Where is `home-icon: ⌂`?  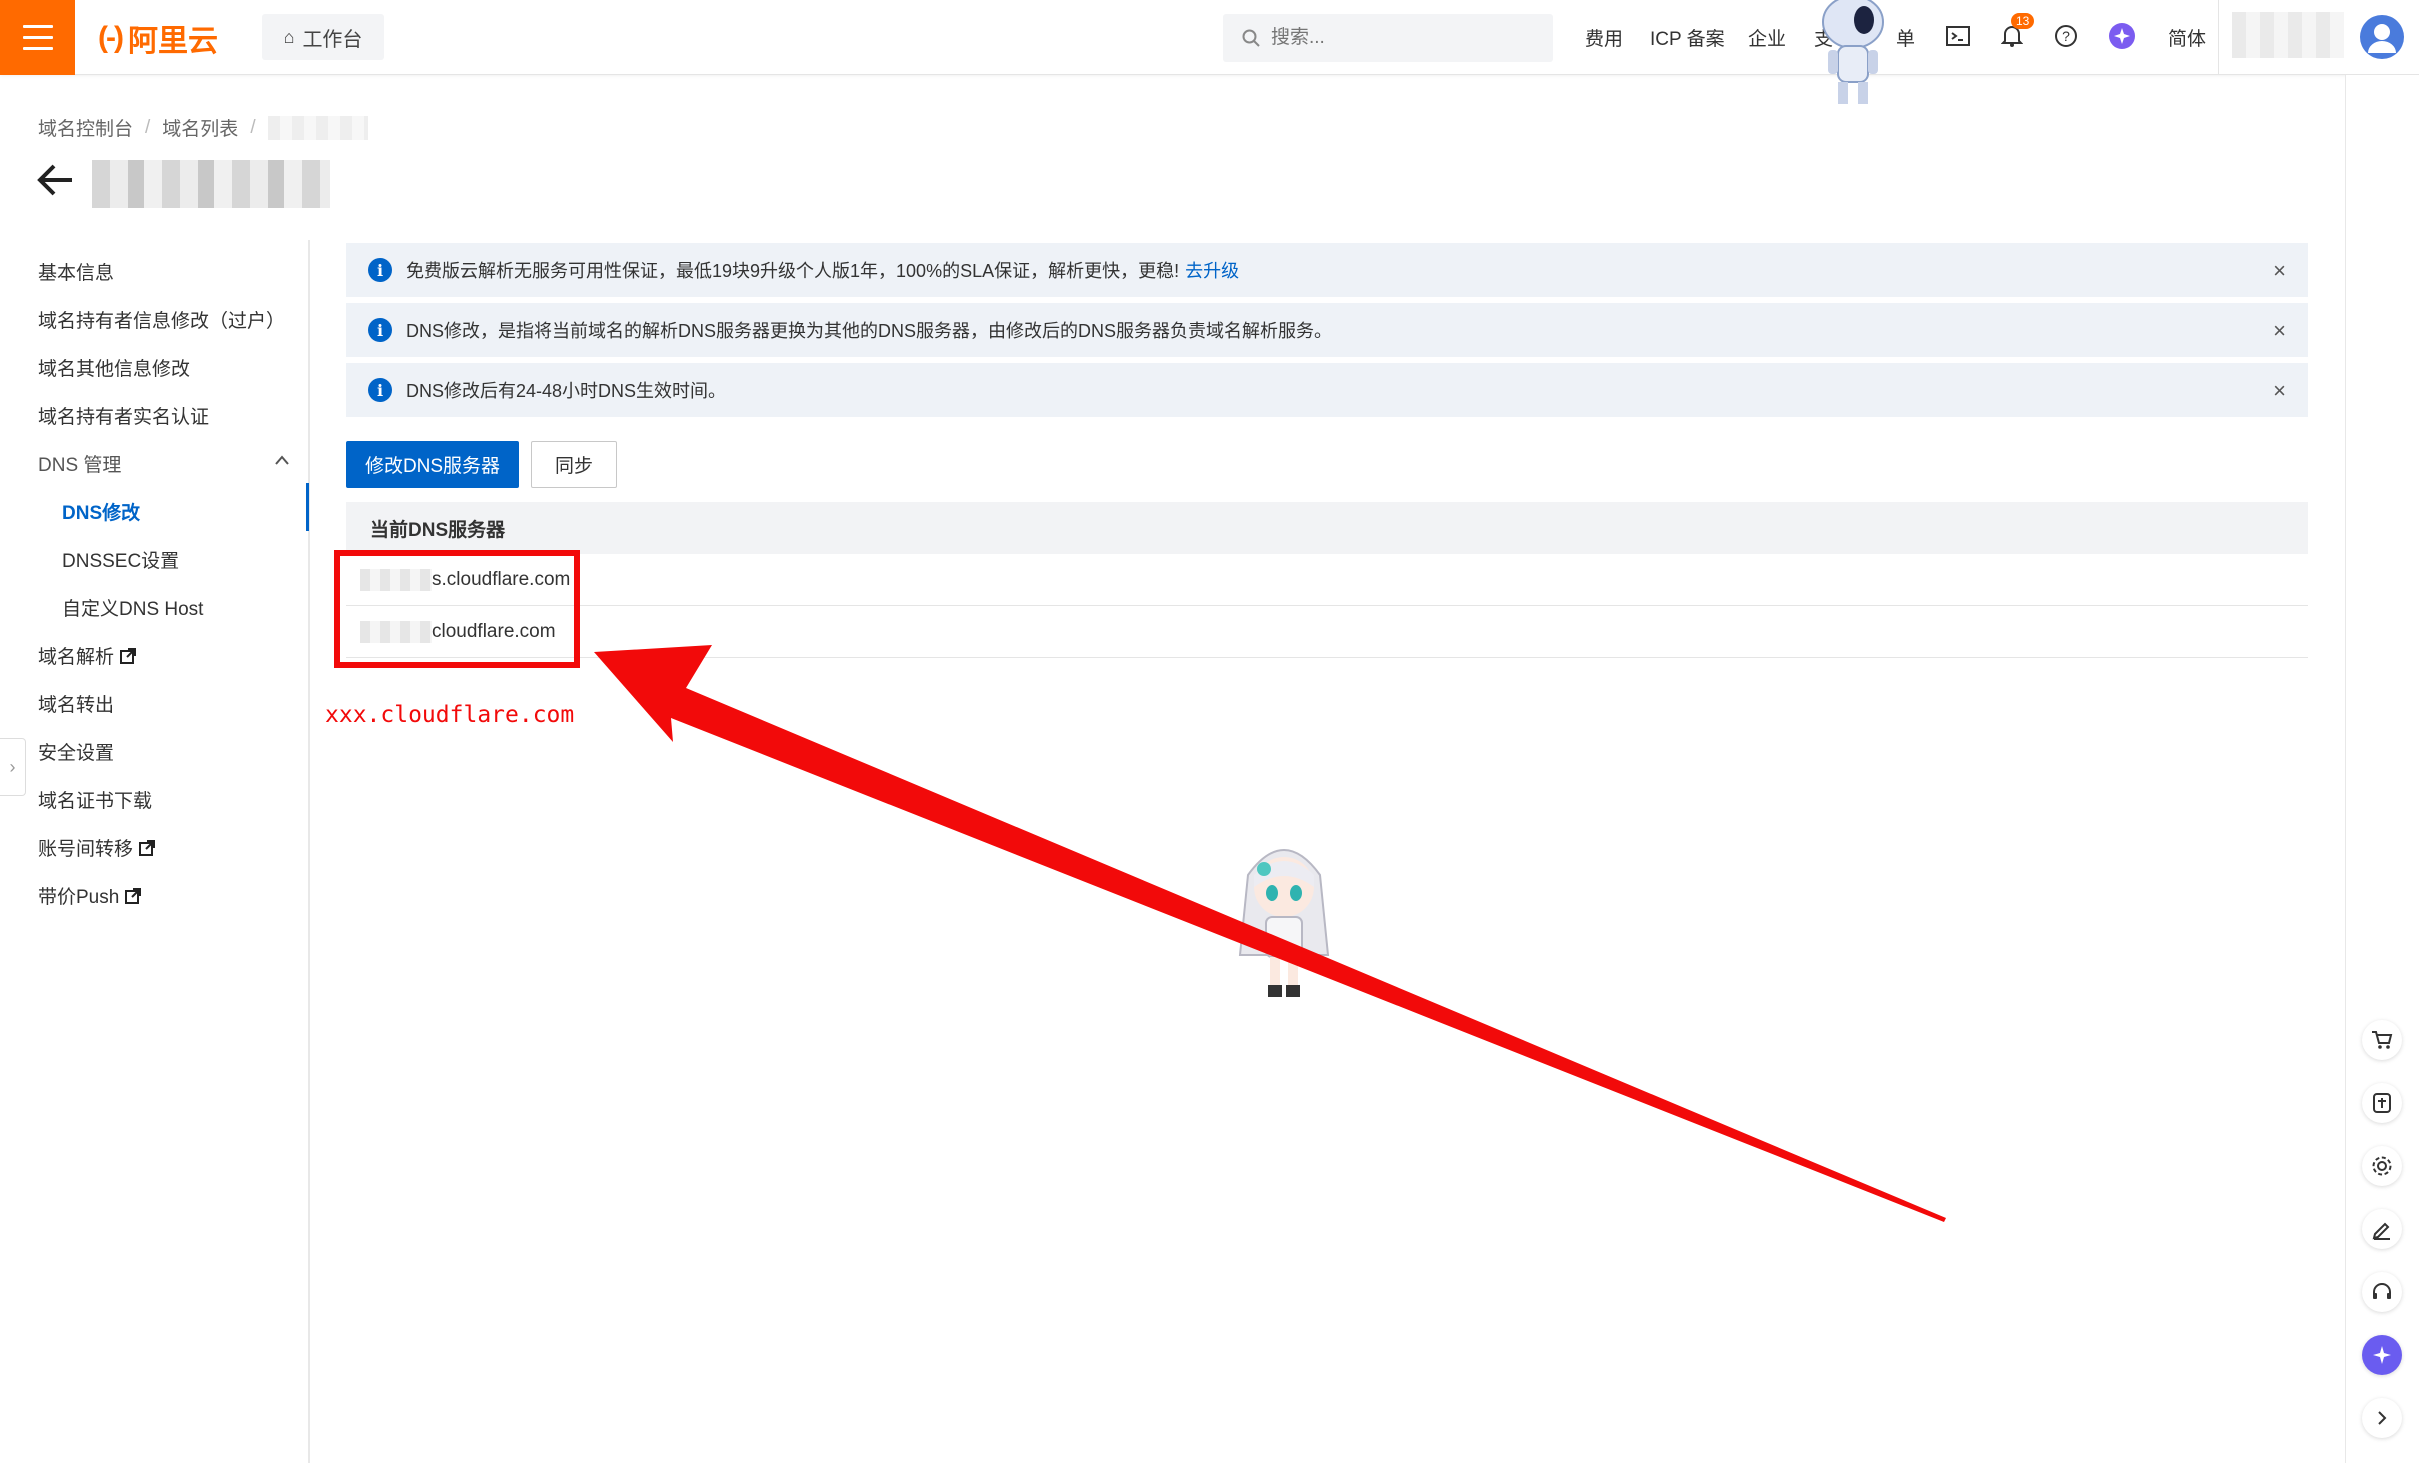
home-icon: ⌂ is located at coordinates (289, 36).